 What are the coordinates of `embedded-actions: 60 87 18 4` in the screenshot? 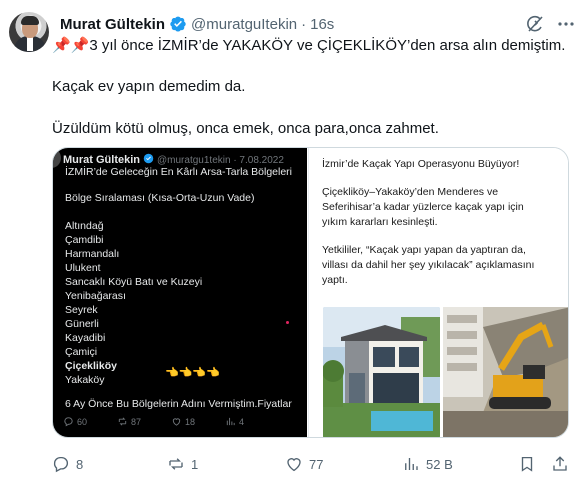 It's located at (183, 421).